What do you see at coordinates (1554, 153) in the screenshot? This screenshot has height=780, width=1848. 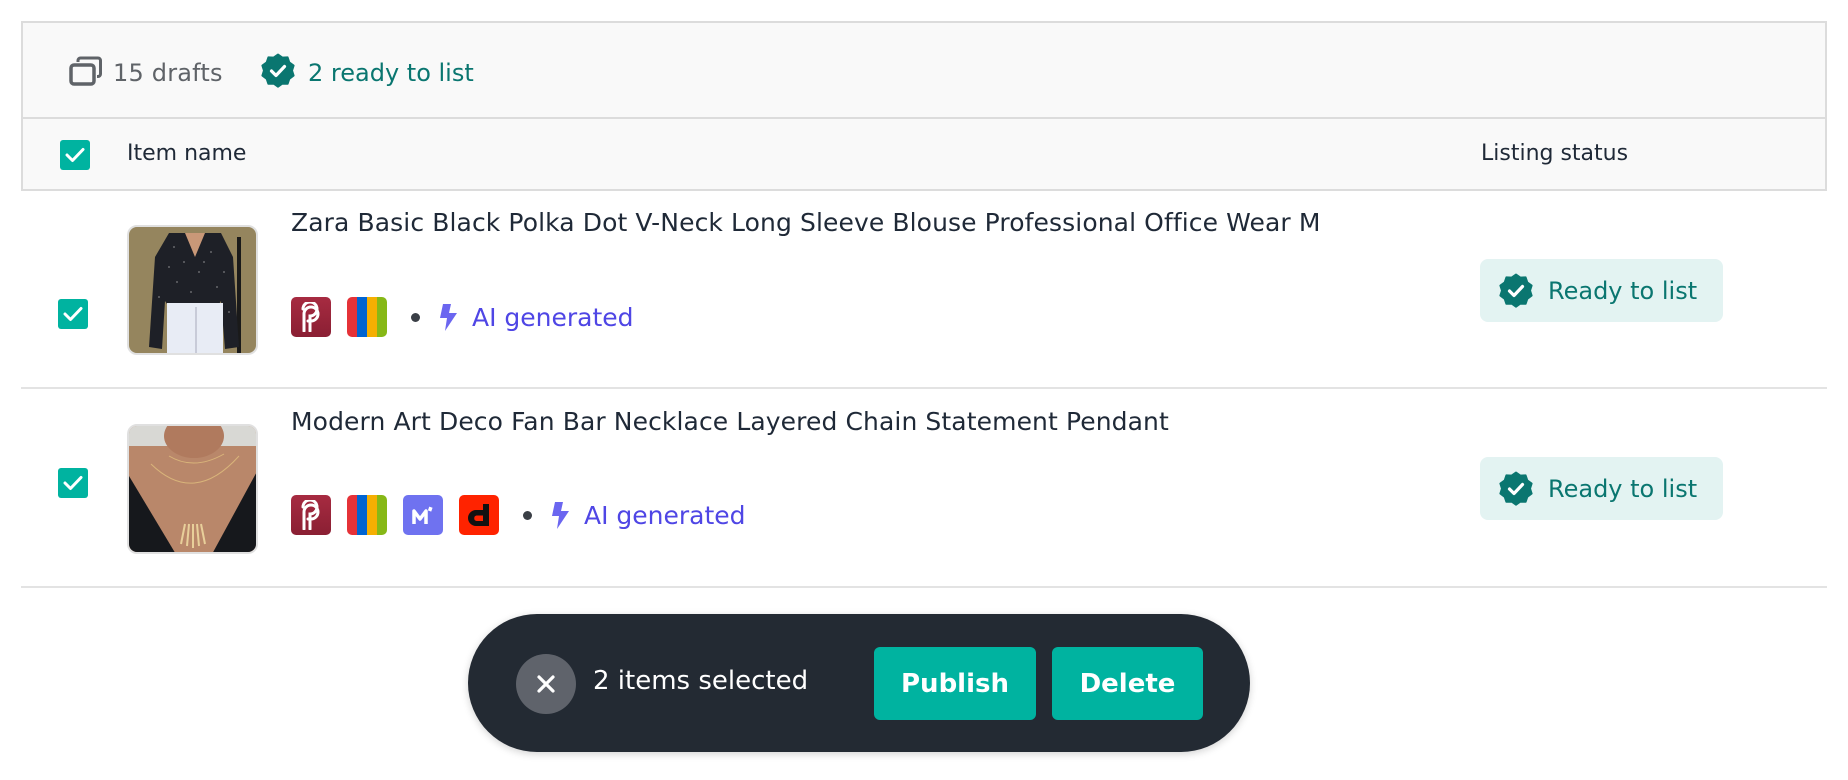 I see `column-listing-status: Listing status` at bounding box center [1554, 153].